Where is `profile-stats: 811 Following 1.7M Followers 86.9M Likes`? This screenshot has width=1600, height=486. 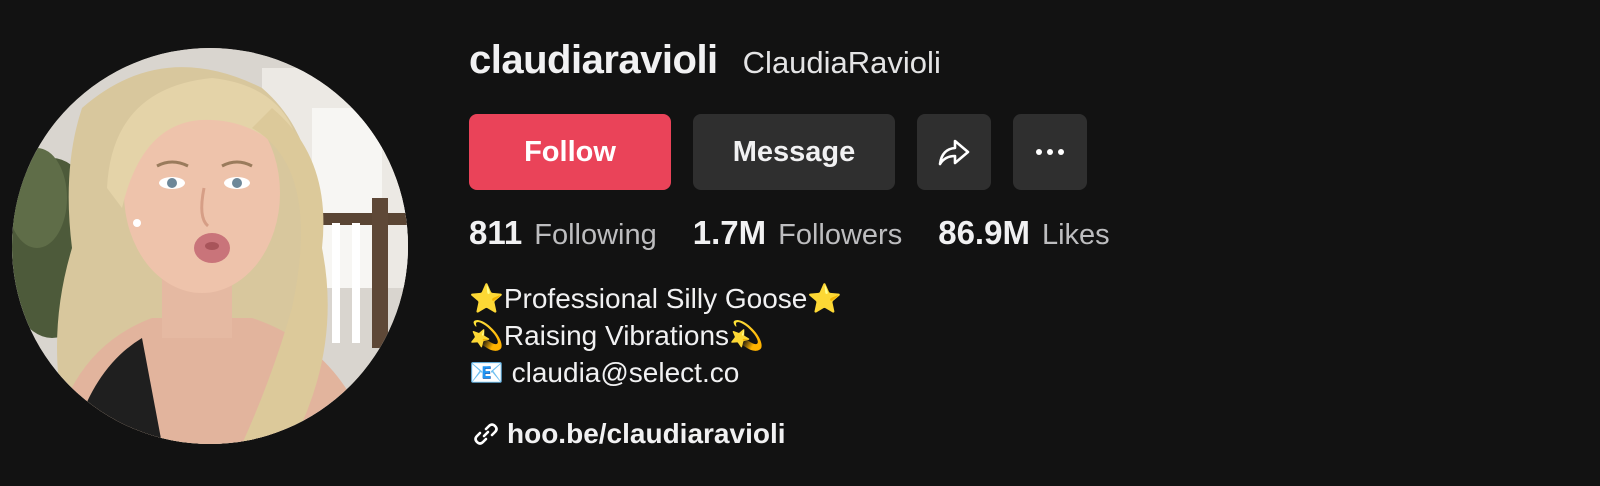
profile-stats: 811 Following 1.7M Followers 86.9M Likes is located at coordinates (807, 233).